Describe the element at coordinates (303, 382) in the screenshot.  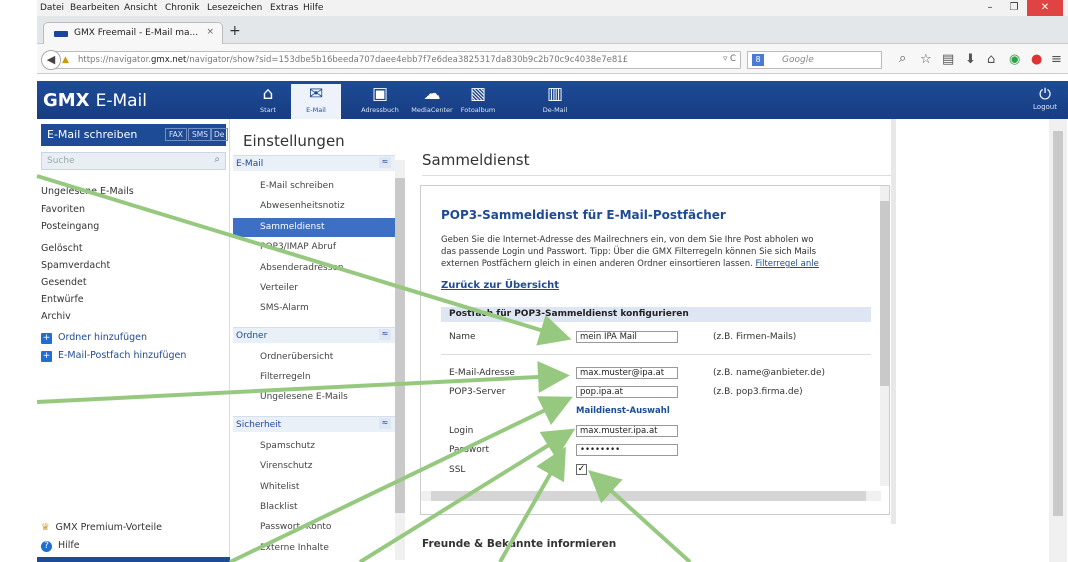
I see `arrow-to-email` at that location.